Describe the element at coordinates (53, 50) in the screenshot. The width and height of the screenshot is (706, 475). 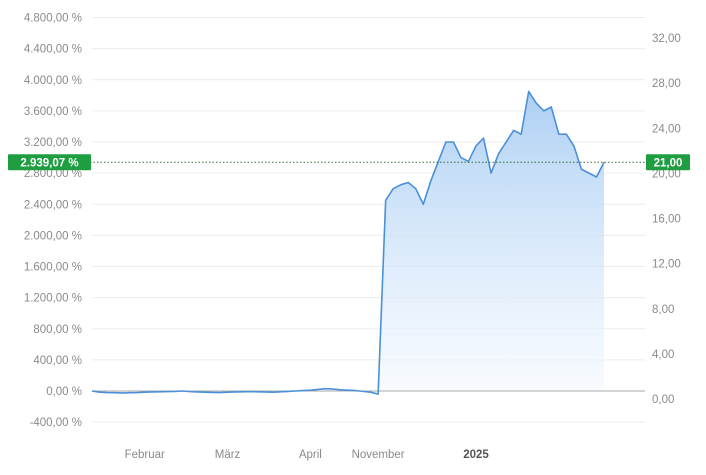
I see `left-tick-label: 4.400,00 %` at that location.